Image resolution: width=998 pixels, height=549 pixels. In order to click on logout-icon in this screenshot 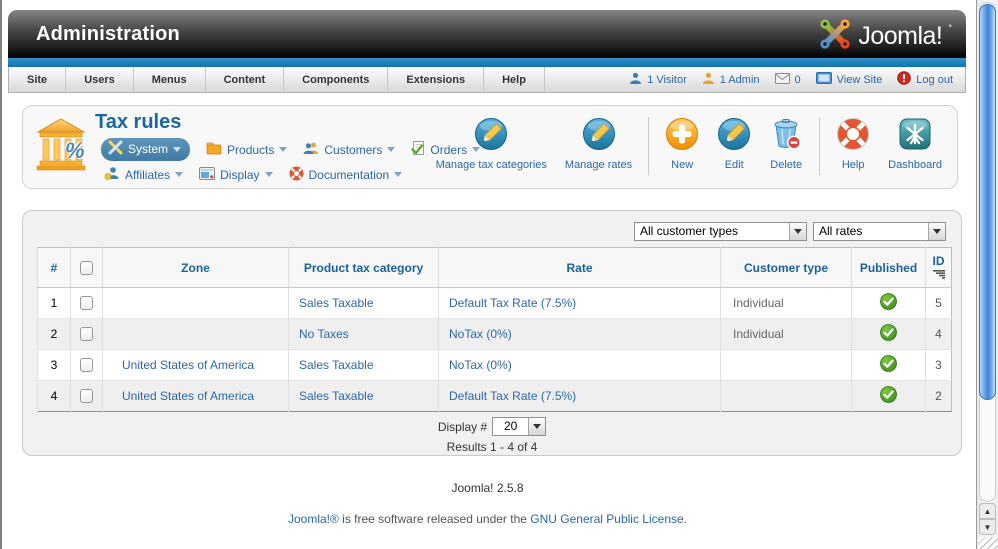, I will do `click(904, 79)`.